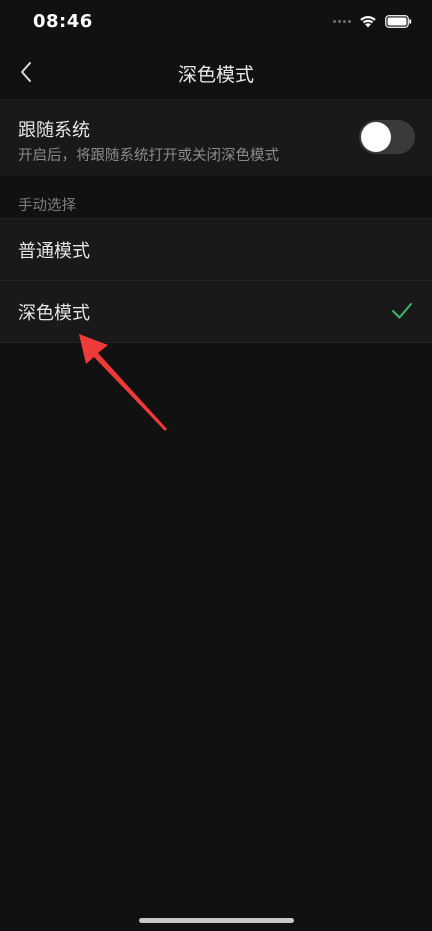  Describe the element at coordinates (63, 21) in the screenshot. I see `status-time: 08:46` at that location.